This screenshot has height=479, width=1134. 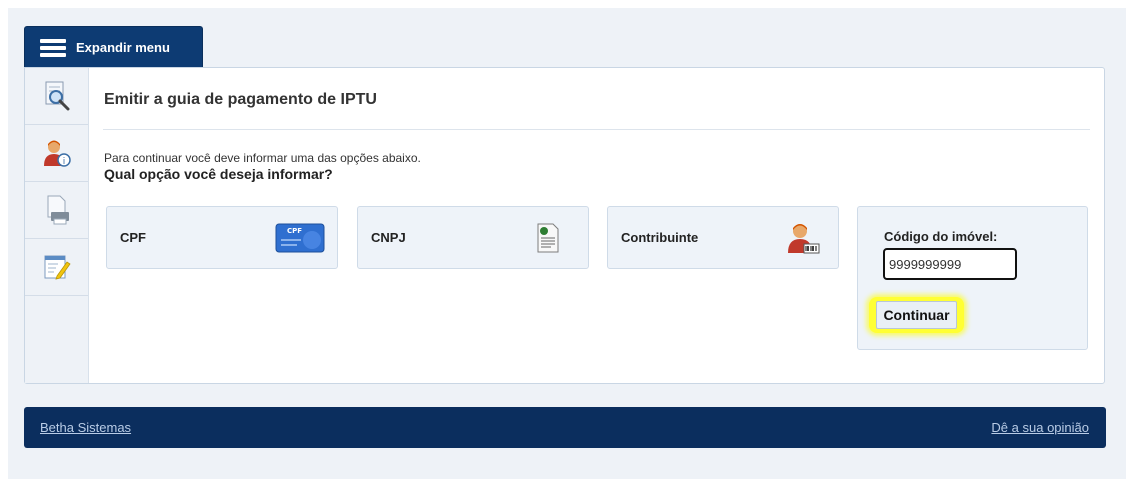 What do you see at coordinates (123, 47) in the screenshot?
I see `expand-menu-label: Expandir menu` at bounding box center [123, 47].